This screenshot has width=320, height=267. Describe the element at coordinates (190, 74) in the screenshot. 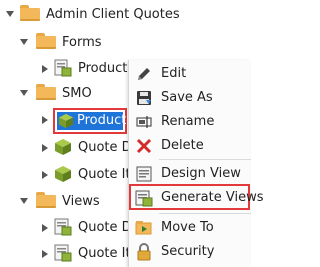

I see `menu-item-edit: Edit` at that location.